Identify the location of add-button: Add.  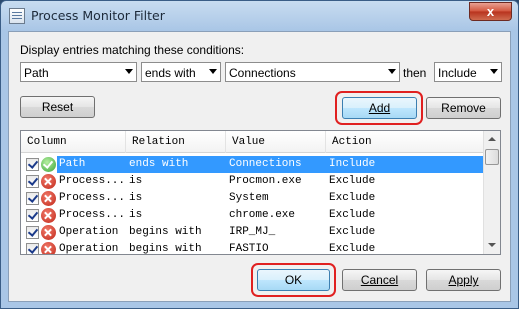
(379, 108).